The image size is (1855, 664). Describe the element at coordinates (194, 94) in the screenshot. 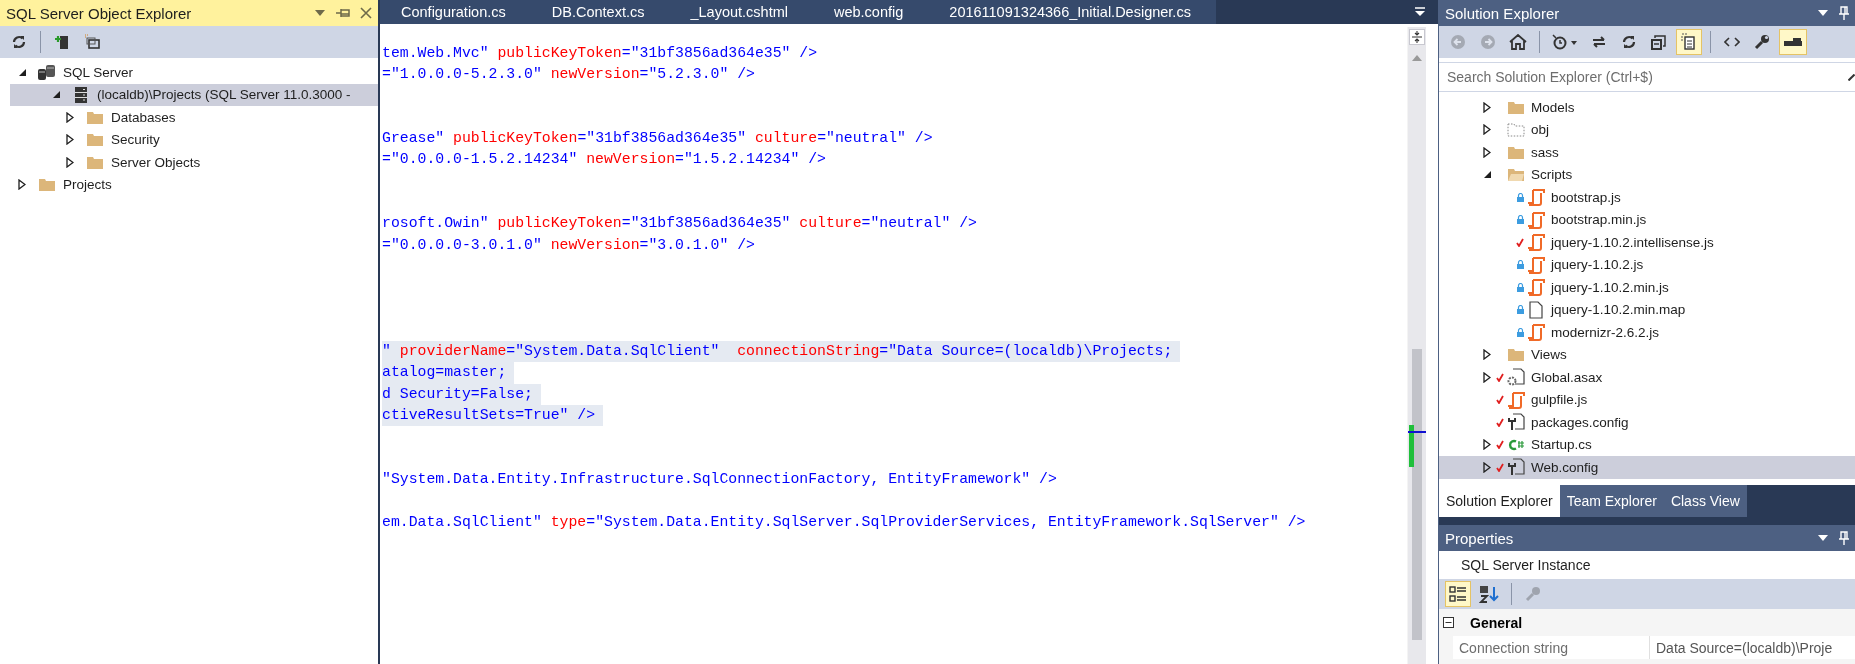

I see `tree-item: (localdb)\Projects (SQL Server 11.0.3000 -` at that location.